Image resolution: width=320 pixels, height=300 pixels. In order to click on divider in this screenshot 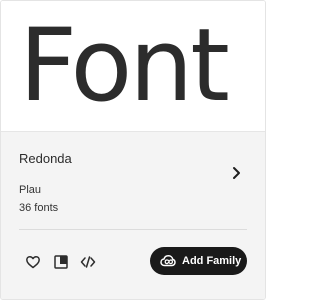, I will do `click(133, 229)`.